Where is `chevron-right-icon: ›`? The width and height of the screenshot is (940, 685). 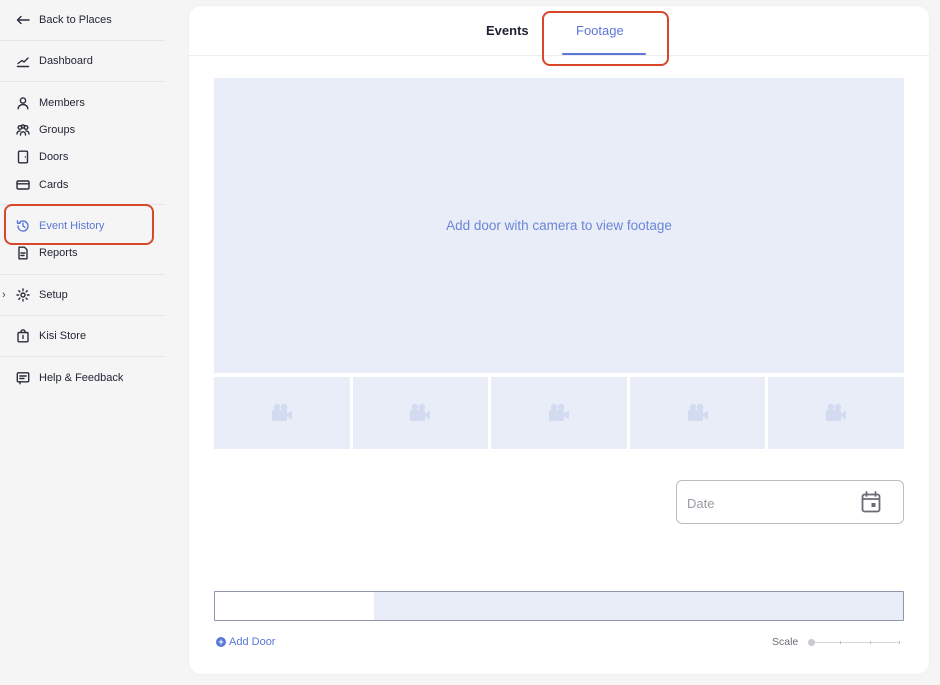 chevron-right-icon: › is located at coordinates (4, 295).